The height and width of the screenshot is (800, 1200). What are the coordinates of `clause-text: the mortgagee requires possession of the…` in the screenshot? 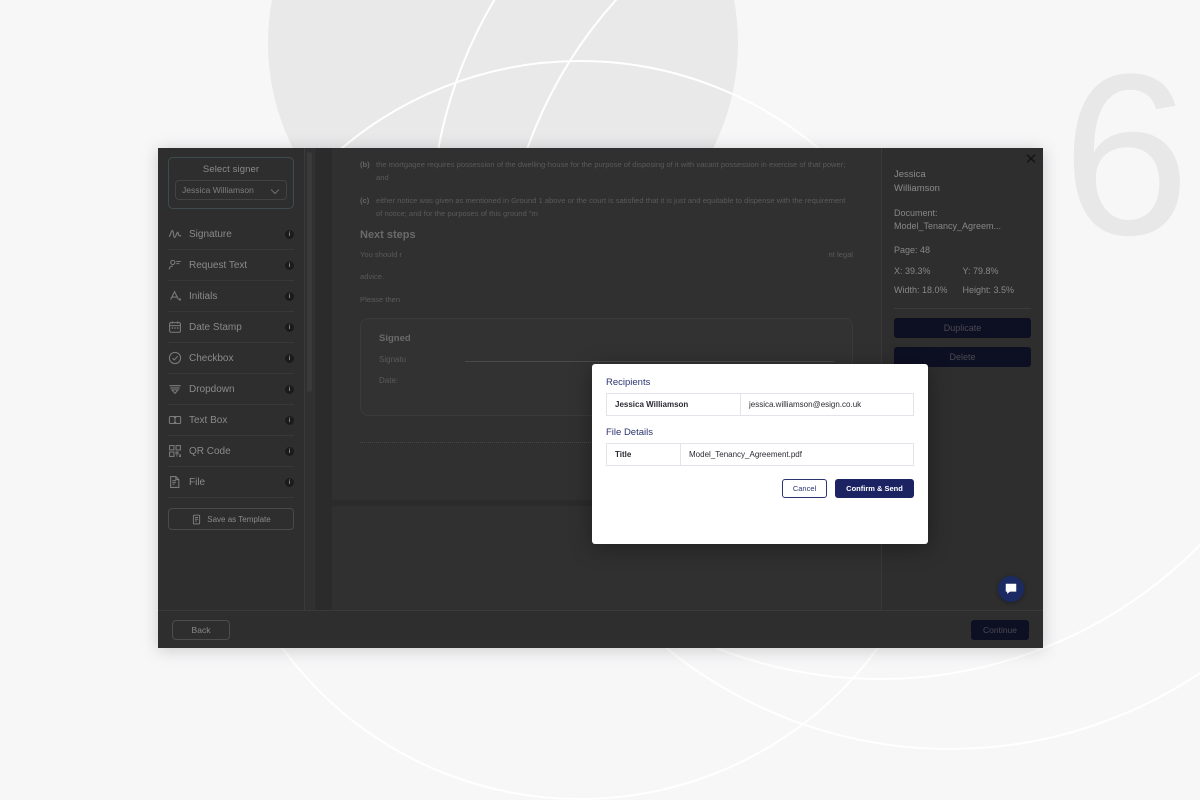 It's located at (611, 171).